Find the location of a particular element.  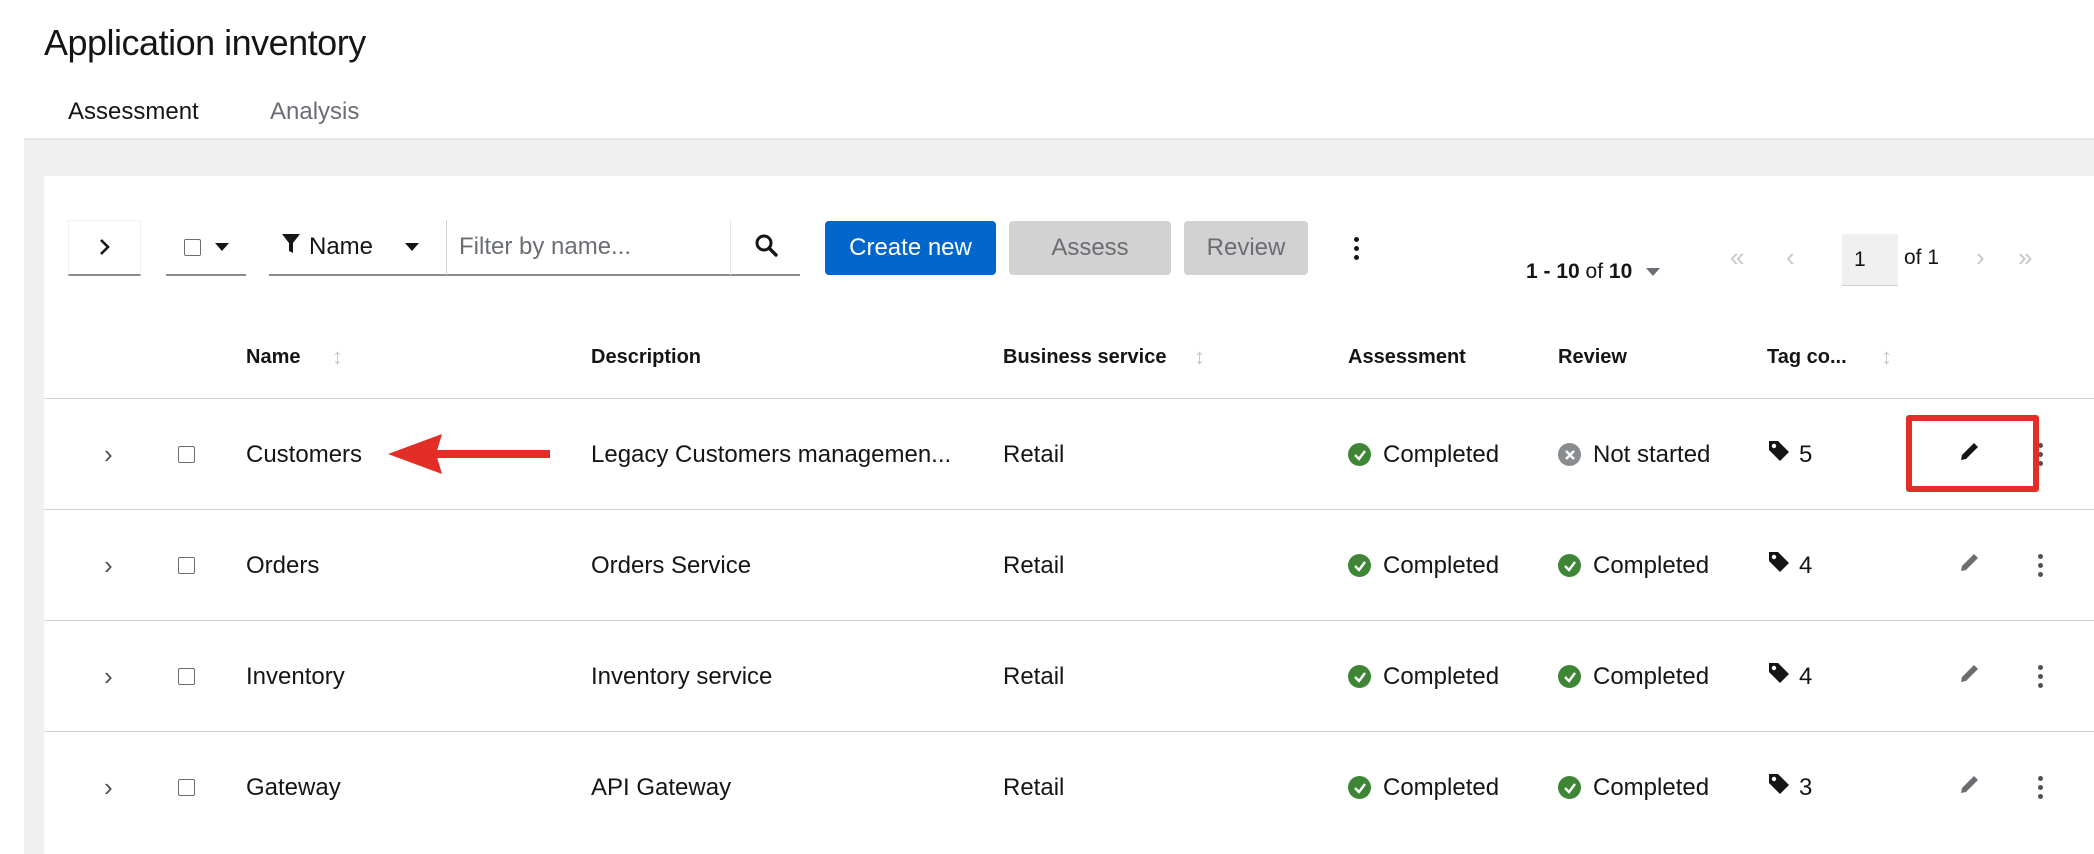

tag-count: 4 is located at coordinates (1789, 676).